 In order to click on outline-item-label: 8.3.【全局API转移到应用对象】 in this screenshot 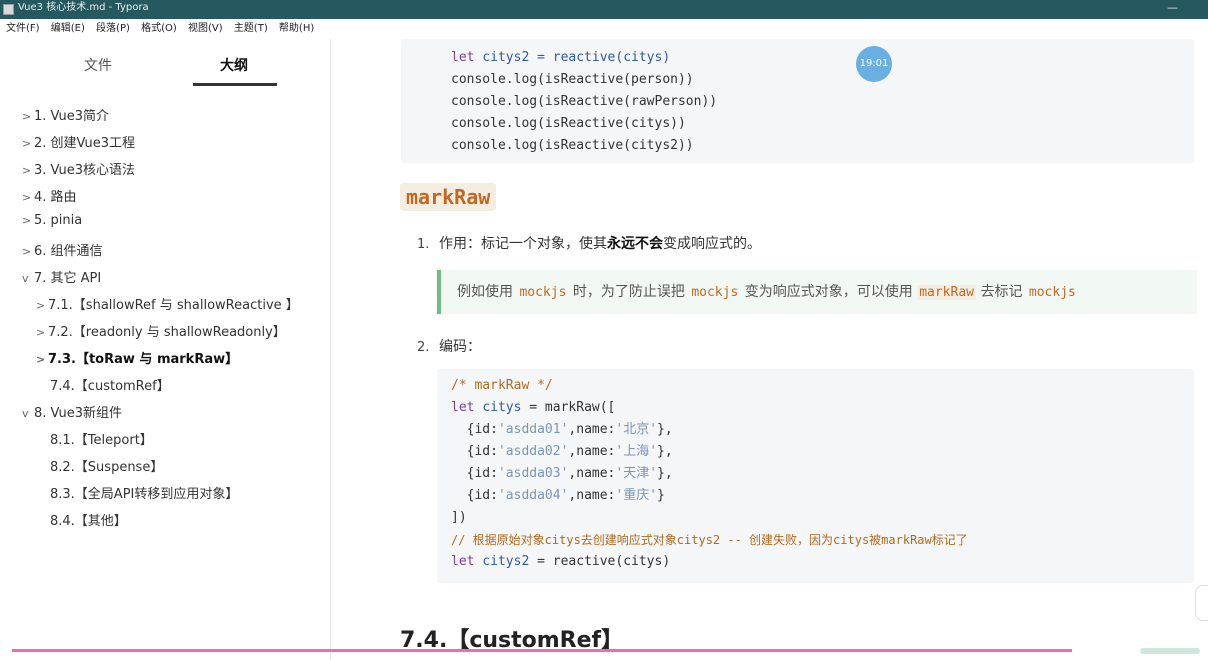, I will do `click(144, 494)`.